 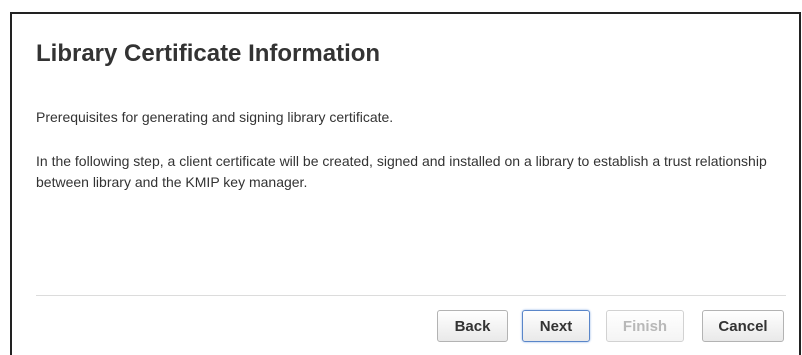 I want to click on footer-divider, so click(x=411, y=295).